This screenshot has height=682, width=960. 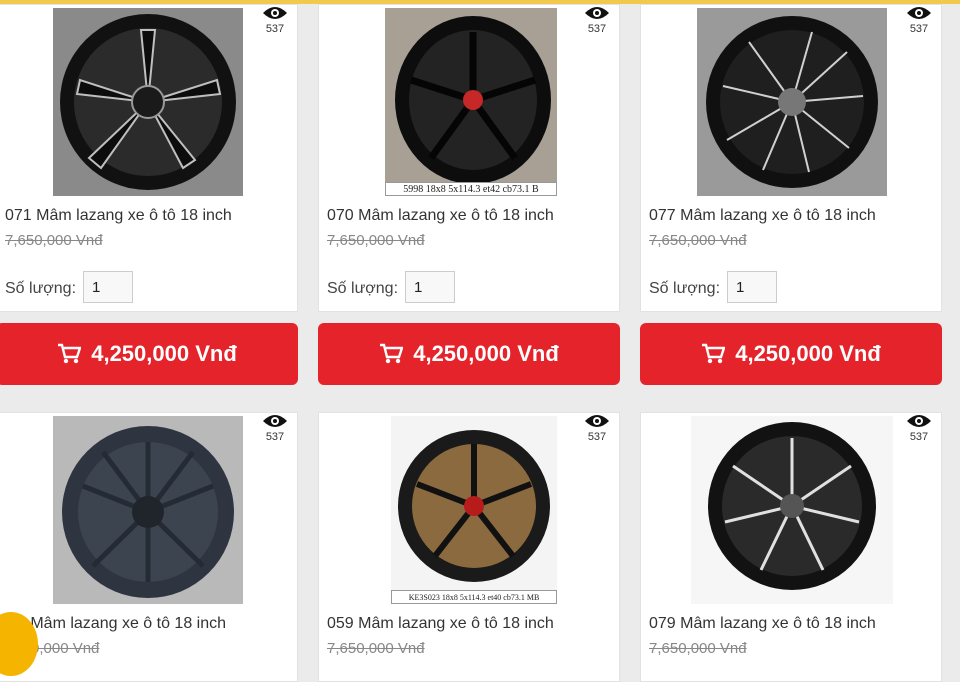 What do you see at coordinates (118, 216) in the screenshot?
I see `product-title: 071 Mâm lazang xe ô tô 18 inch` at bounding box center [118, 216].